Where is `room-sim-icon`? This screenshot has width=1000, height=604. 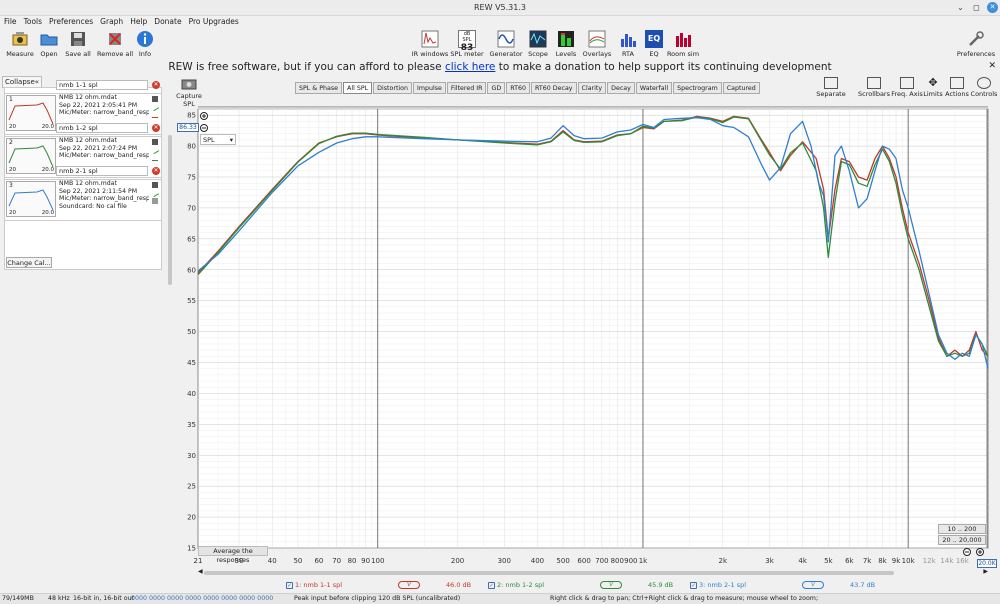 room-sim-icon is located at coordinates (683, 40).